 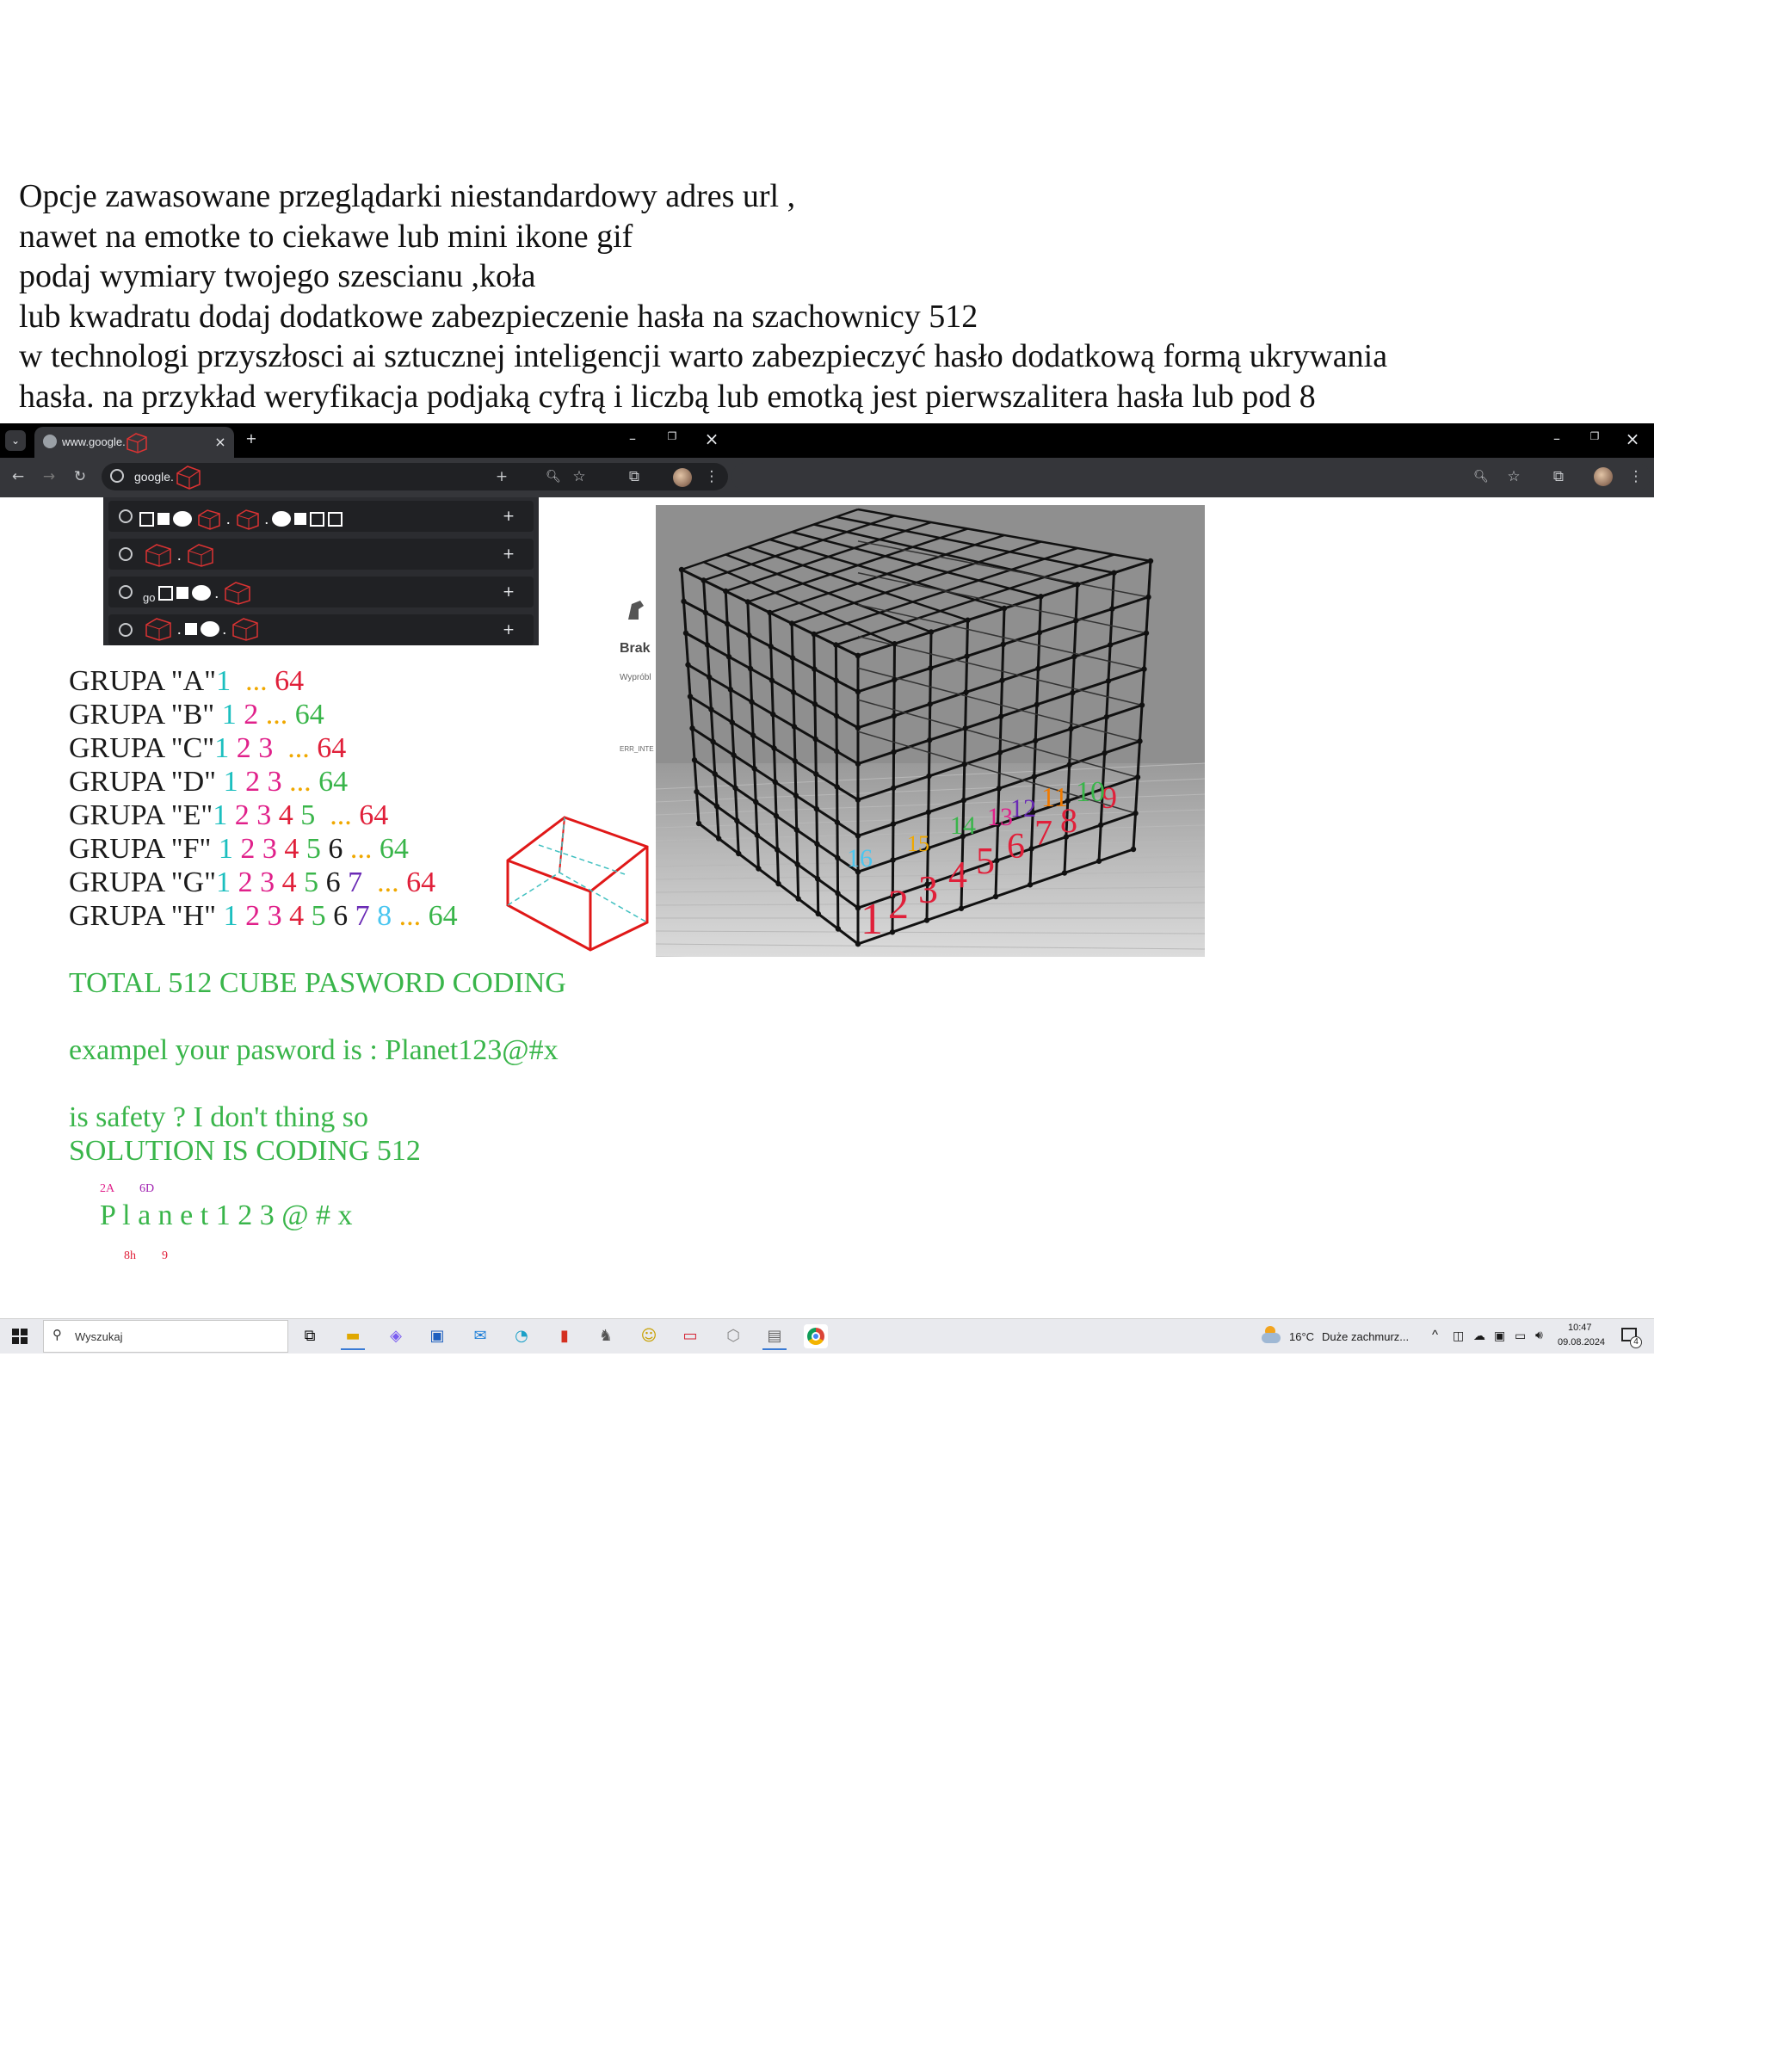 What do you see at coordinates (1580, 1328) in the screenshot?
I see `clock-time: 10:47` at bounding box center [1580, 1328].